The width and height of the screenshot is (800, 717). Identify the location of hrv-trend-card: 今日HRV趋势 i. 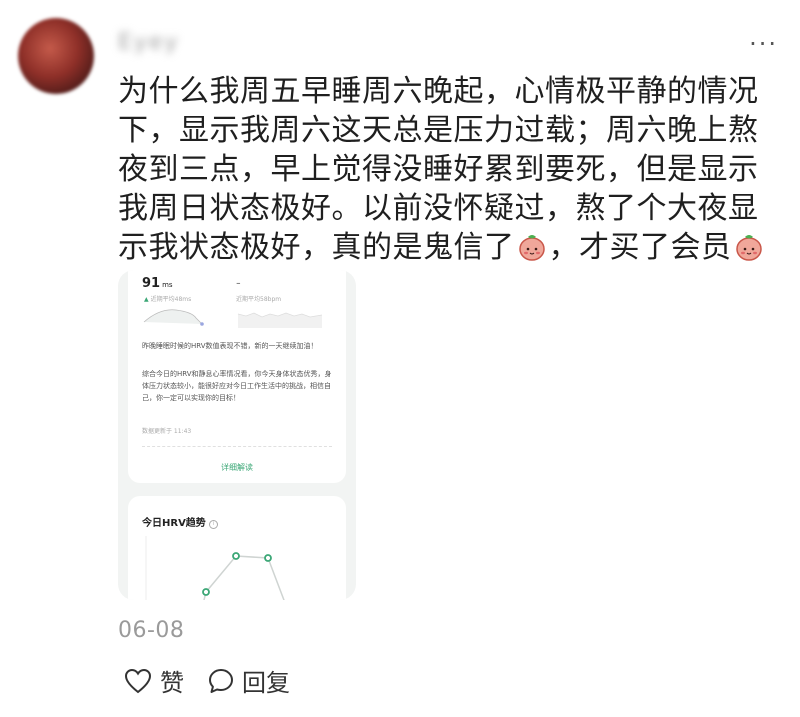
(237, 548).